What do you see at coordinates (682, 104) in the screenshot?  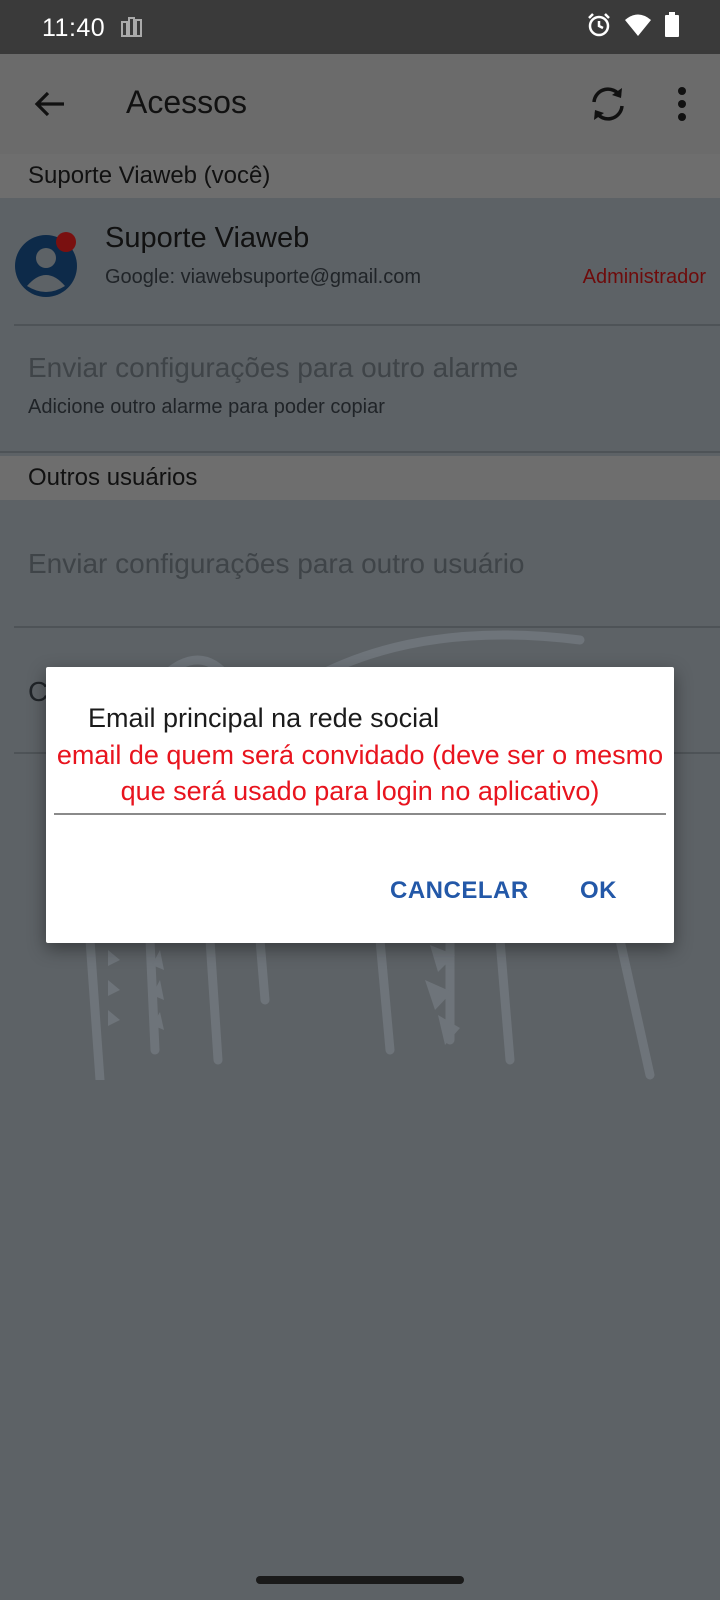 I see `more-vert-icon` at bounding box center [682, 104].